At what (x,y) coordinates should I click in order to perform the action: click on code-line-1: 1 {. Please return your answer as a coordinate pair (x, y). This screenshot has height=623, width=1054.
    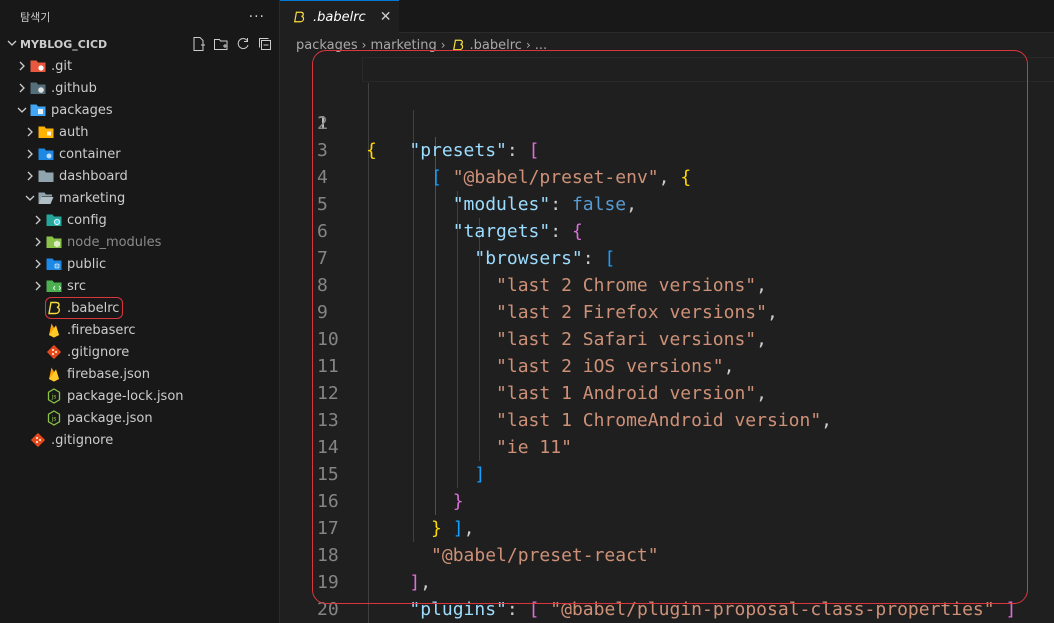
    Looking at the image, I should click on (667, 108).